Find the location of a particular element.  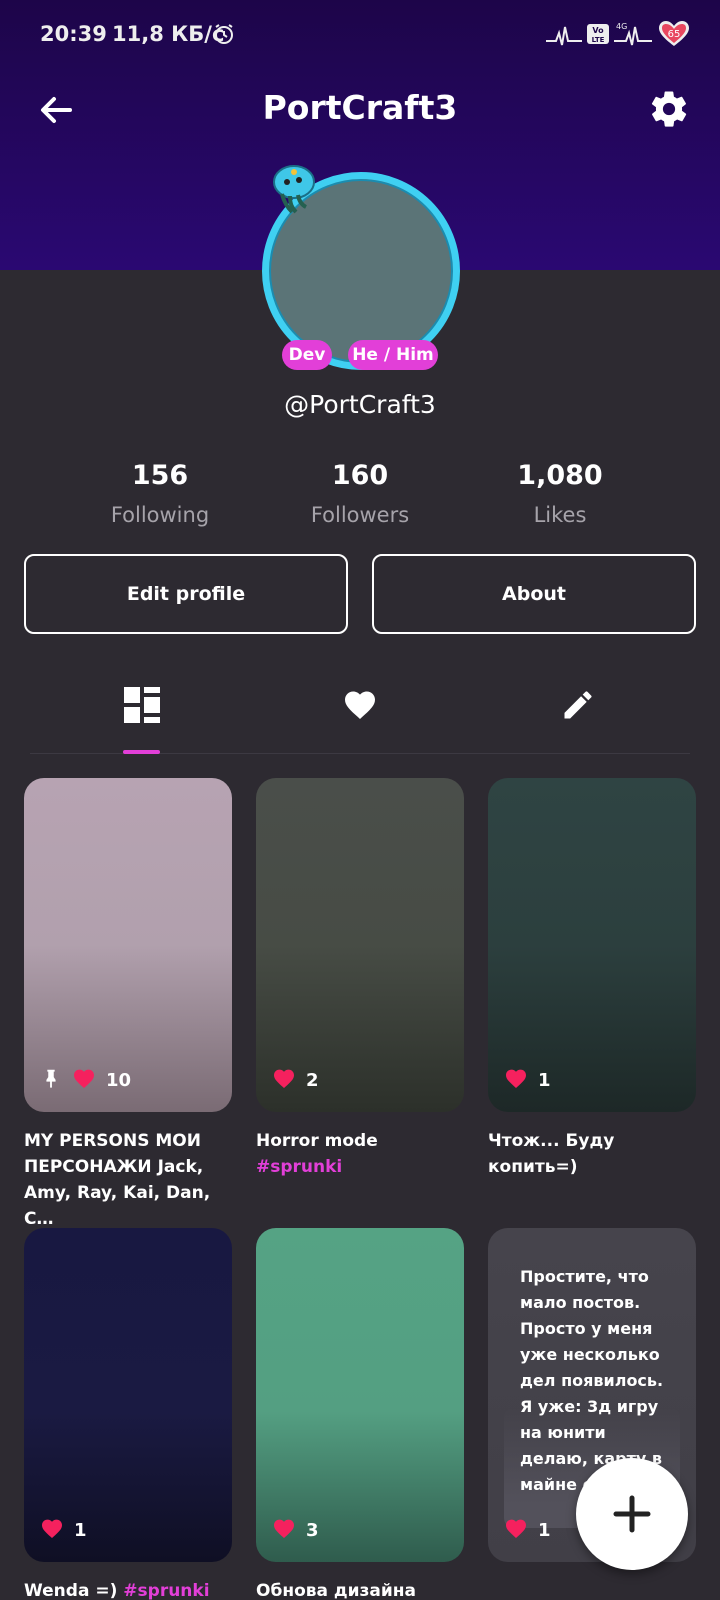

svg-text: Vo is located at coordinates (598, 30).